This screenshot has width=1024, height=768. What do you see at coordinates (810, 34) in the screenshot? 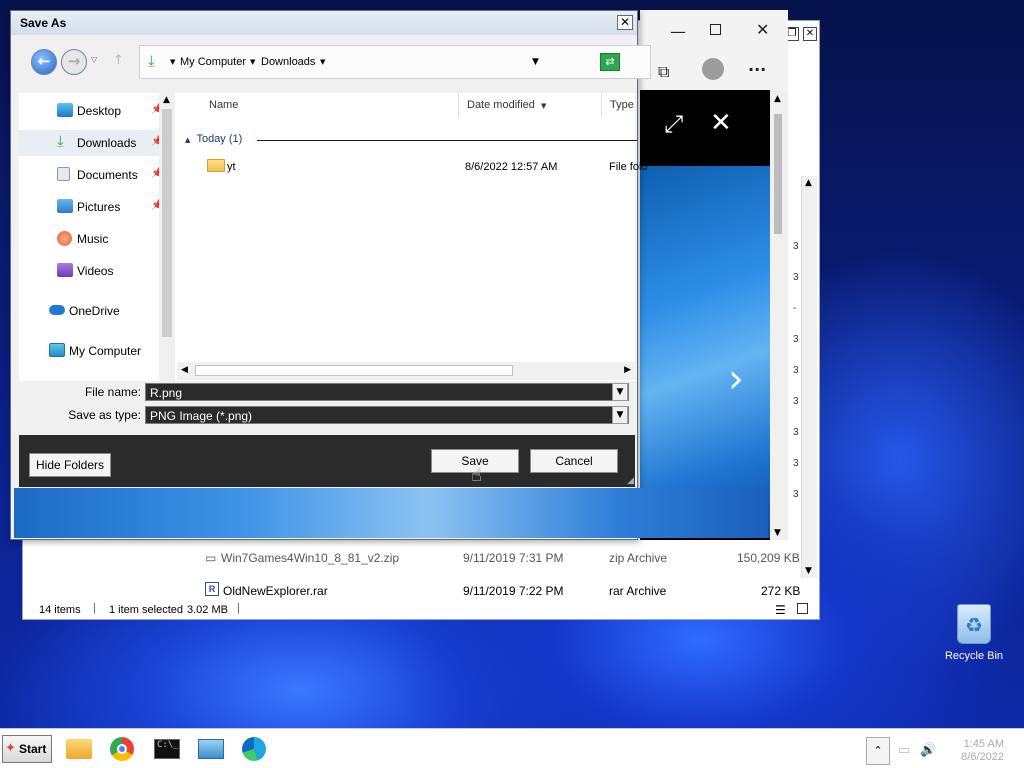
I see `explorer-close-button: ✕` at bounding box center [810, 34].